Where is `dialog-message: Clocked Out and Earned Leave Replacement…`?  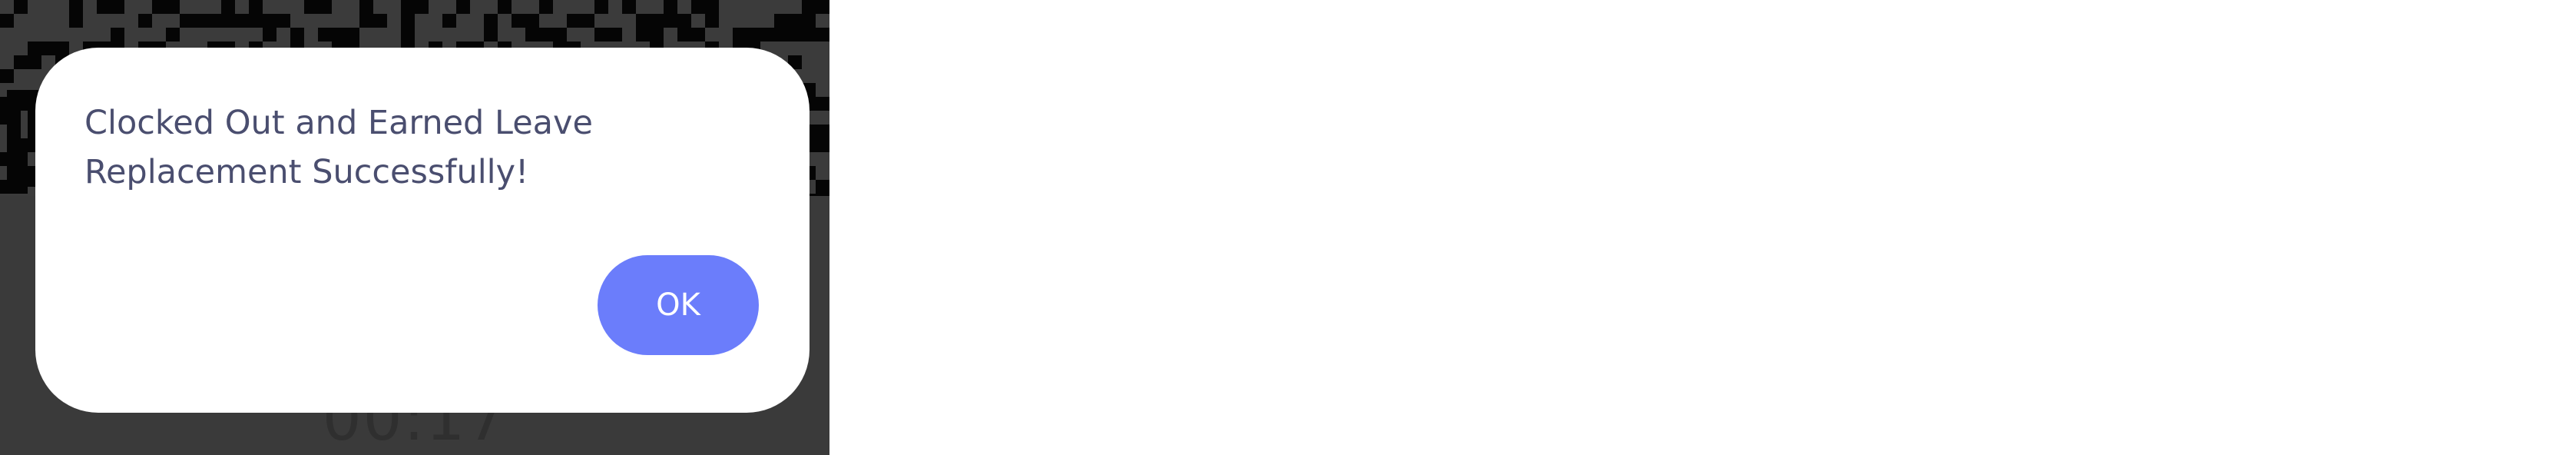
dialog-message: Clocked Out and Earned Leave Replacement… is located at coordinates (338, 147).